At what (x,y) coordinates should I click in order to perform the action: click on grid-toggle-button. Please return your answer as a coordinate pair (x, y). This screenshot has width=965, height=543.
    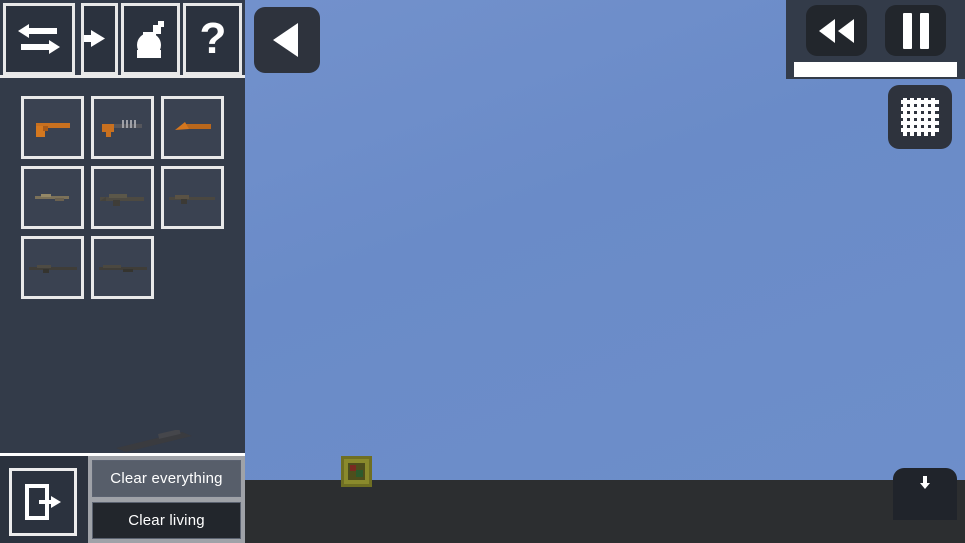
    Looking at the image, I should click on (920, 117).